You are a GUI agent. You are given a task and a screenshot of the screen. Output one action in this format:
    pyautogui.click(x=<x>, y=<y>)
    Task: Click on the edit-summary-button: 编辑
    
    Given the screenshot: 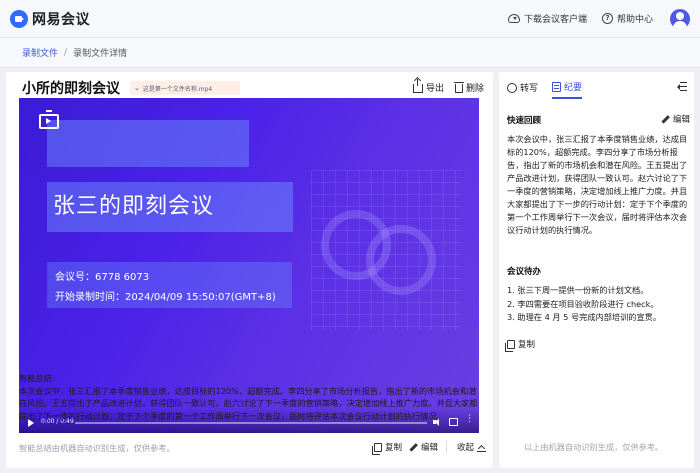 What is the action you would take?
    pyautogui.click(x=423, y=447)
    